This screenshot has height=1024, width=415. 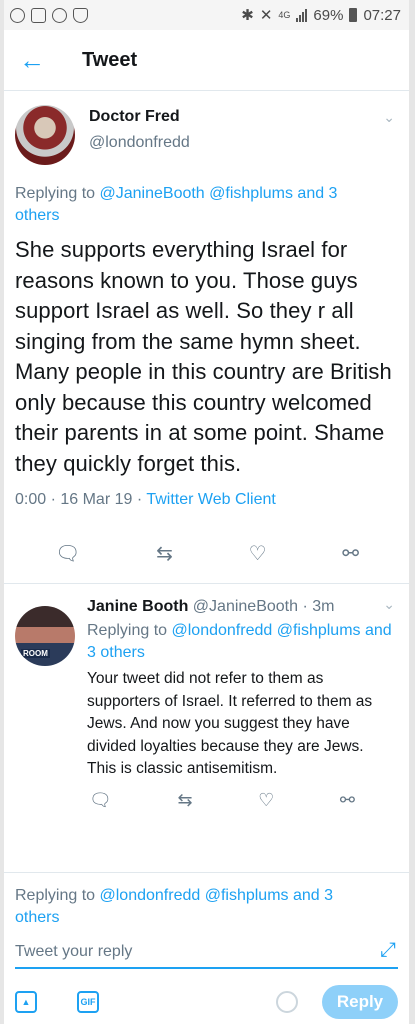 I want to click on shield-icon, so click(x=80, y=15).